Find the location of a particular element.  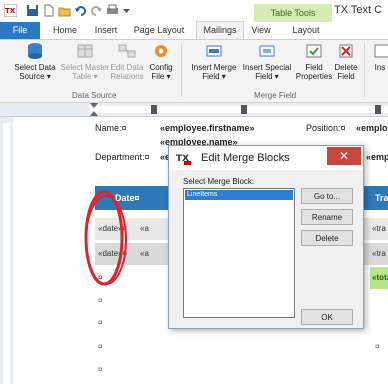

redo-icon is located at coordinates (96, 10).